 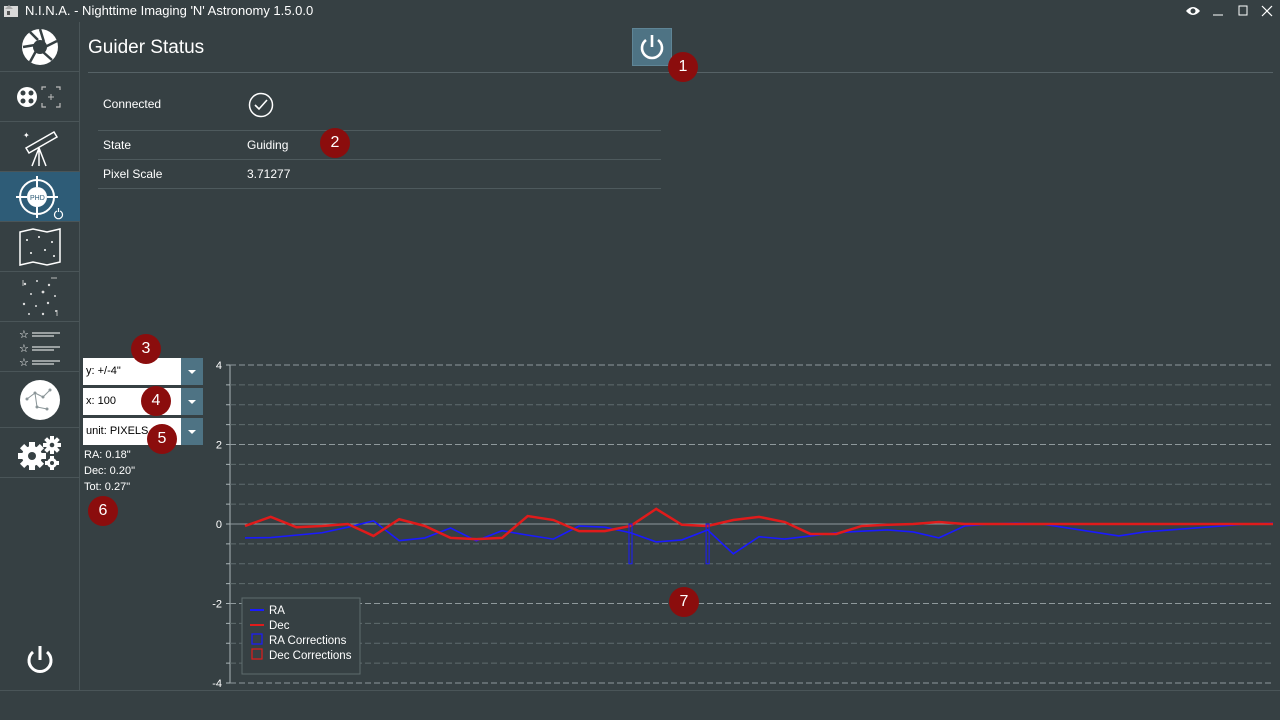 I want to click on unit-select: unit: PIXELS, so click(x=143, y=431).